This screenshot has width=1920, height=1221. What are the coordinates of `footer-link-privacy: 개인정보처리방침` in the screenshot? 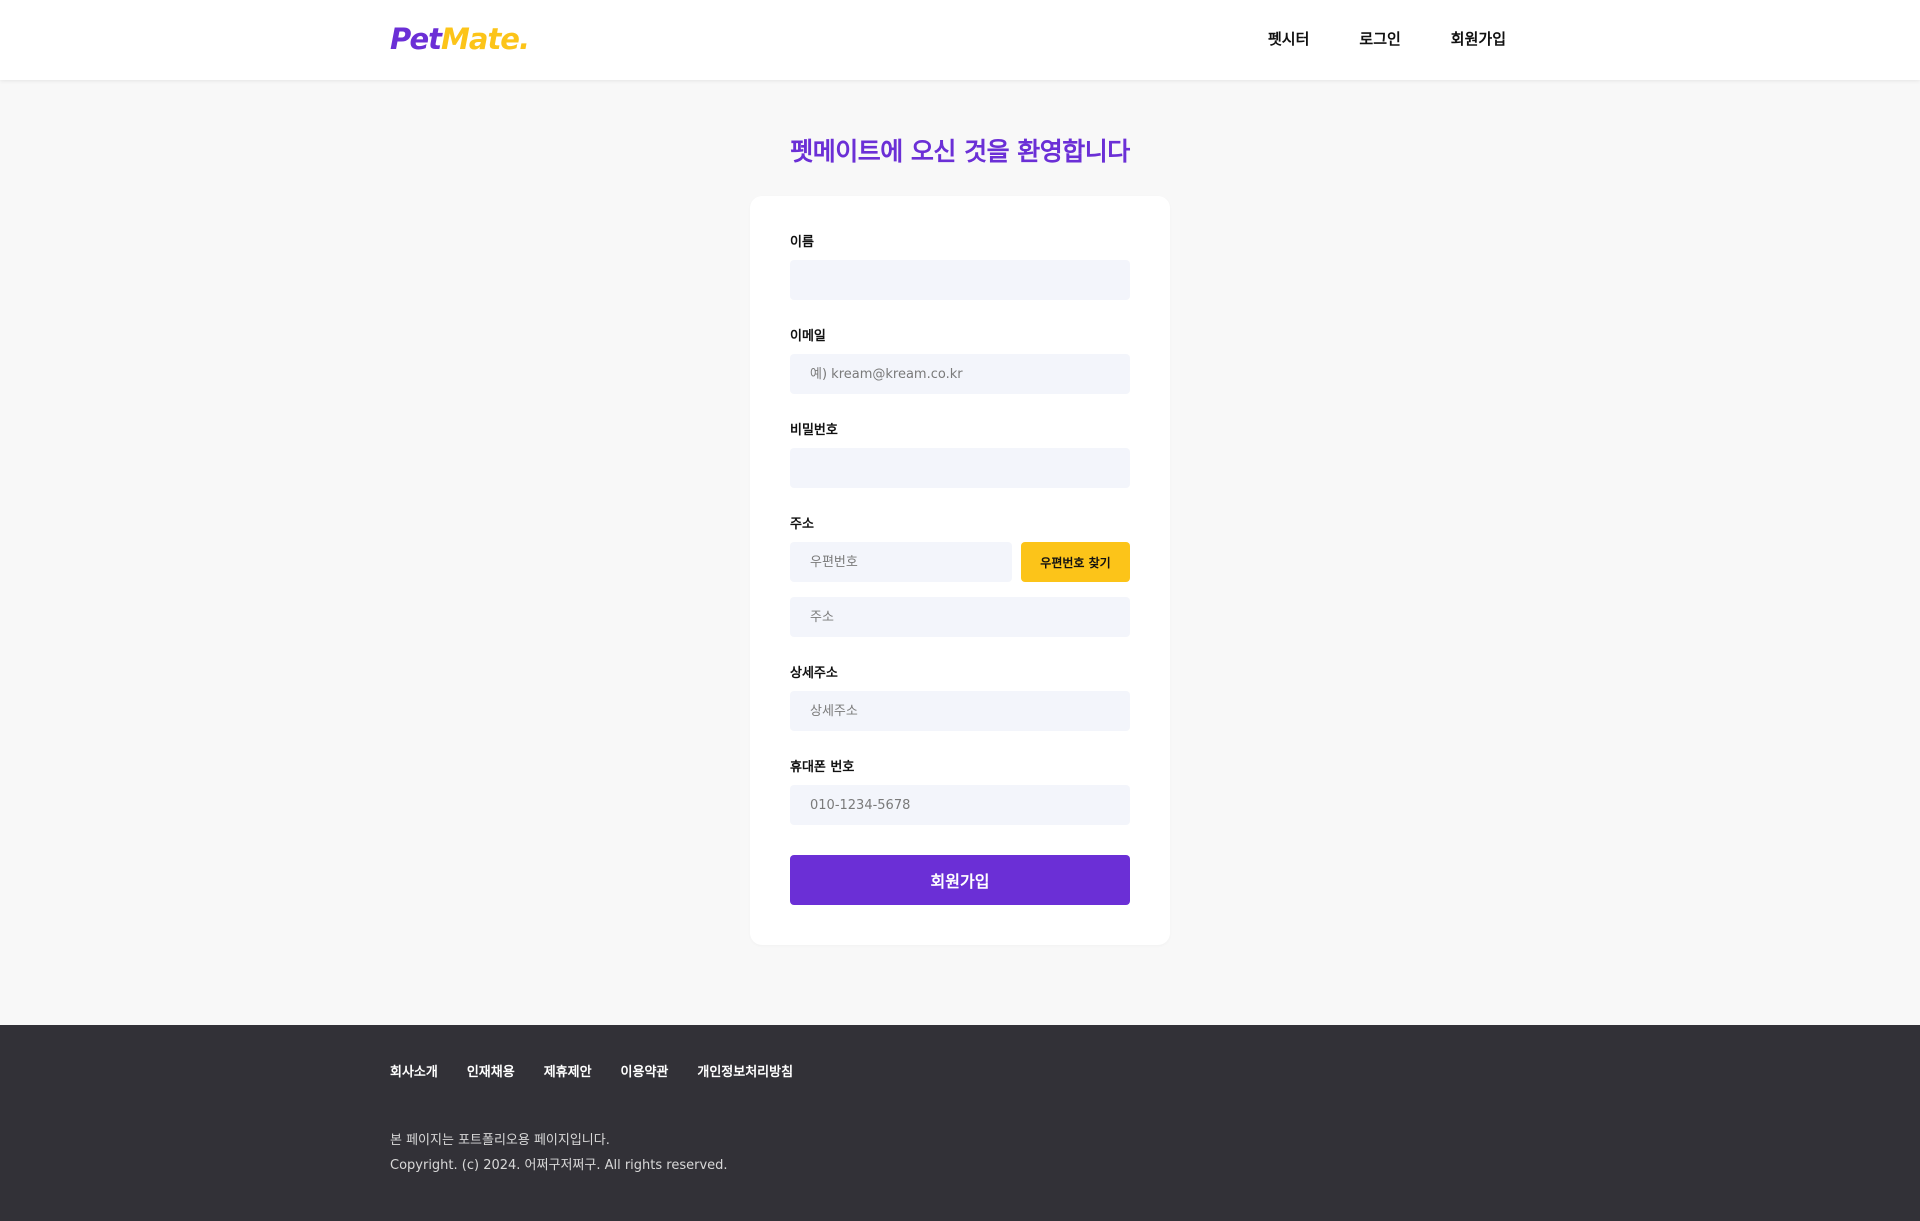 It's located at (745, 1073).